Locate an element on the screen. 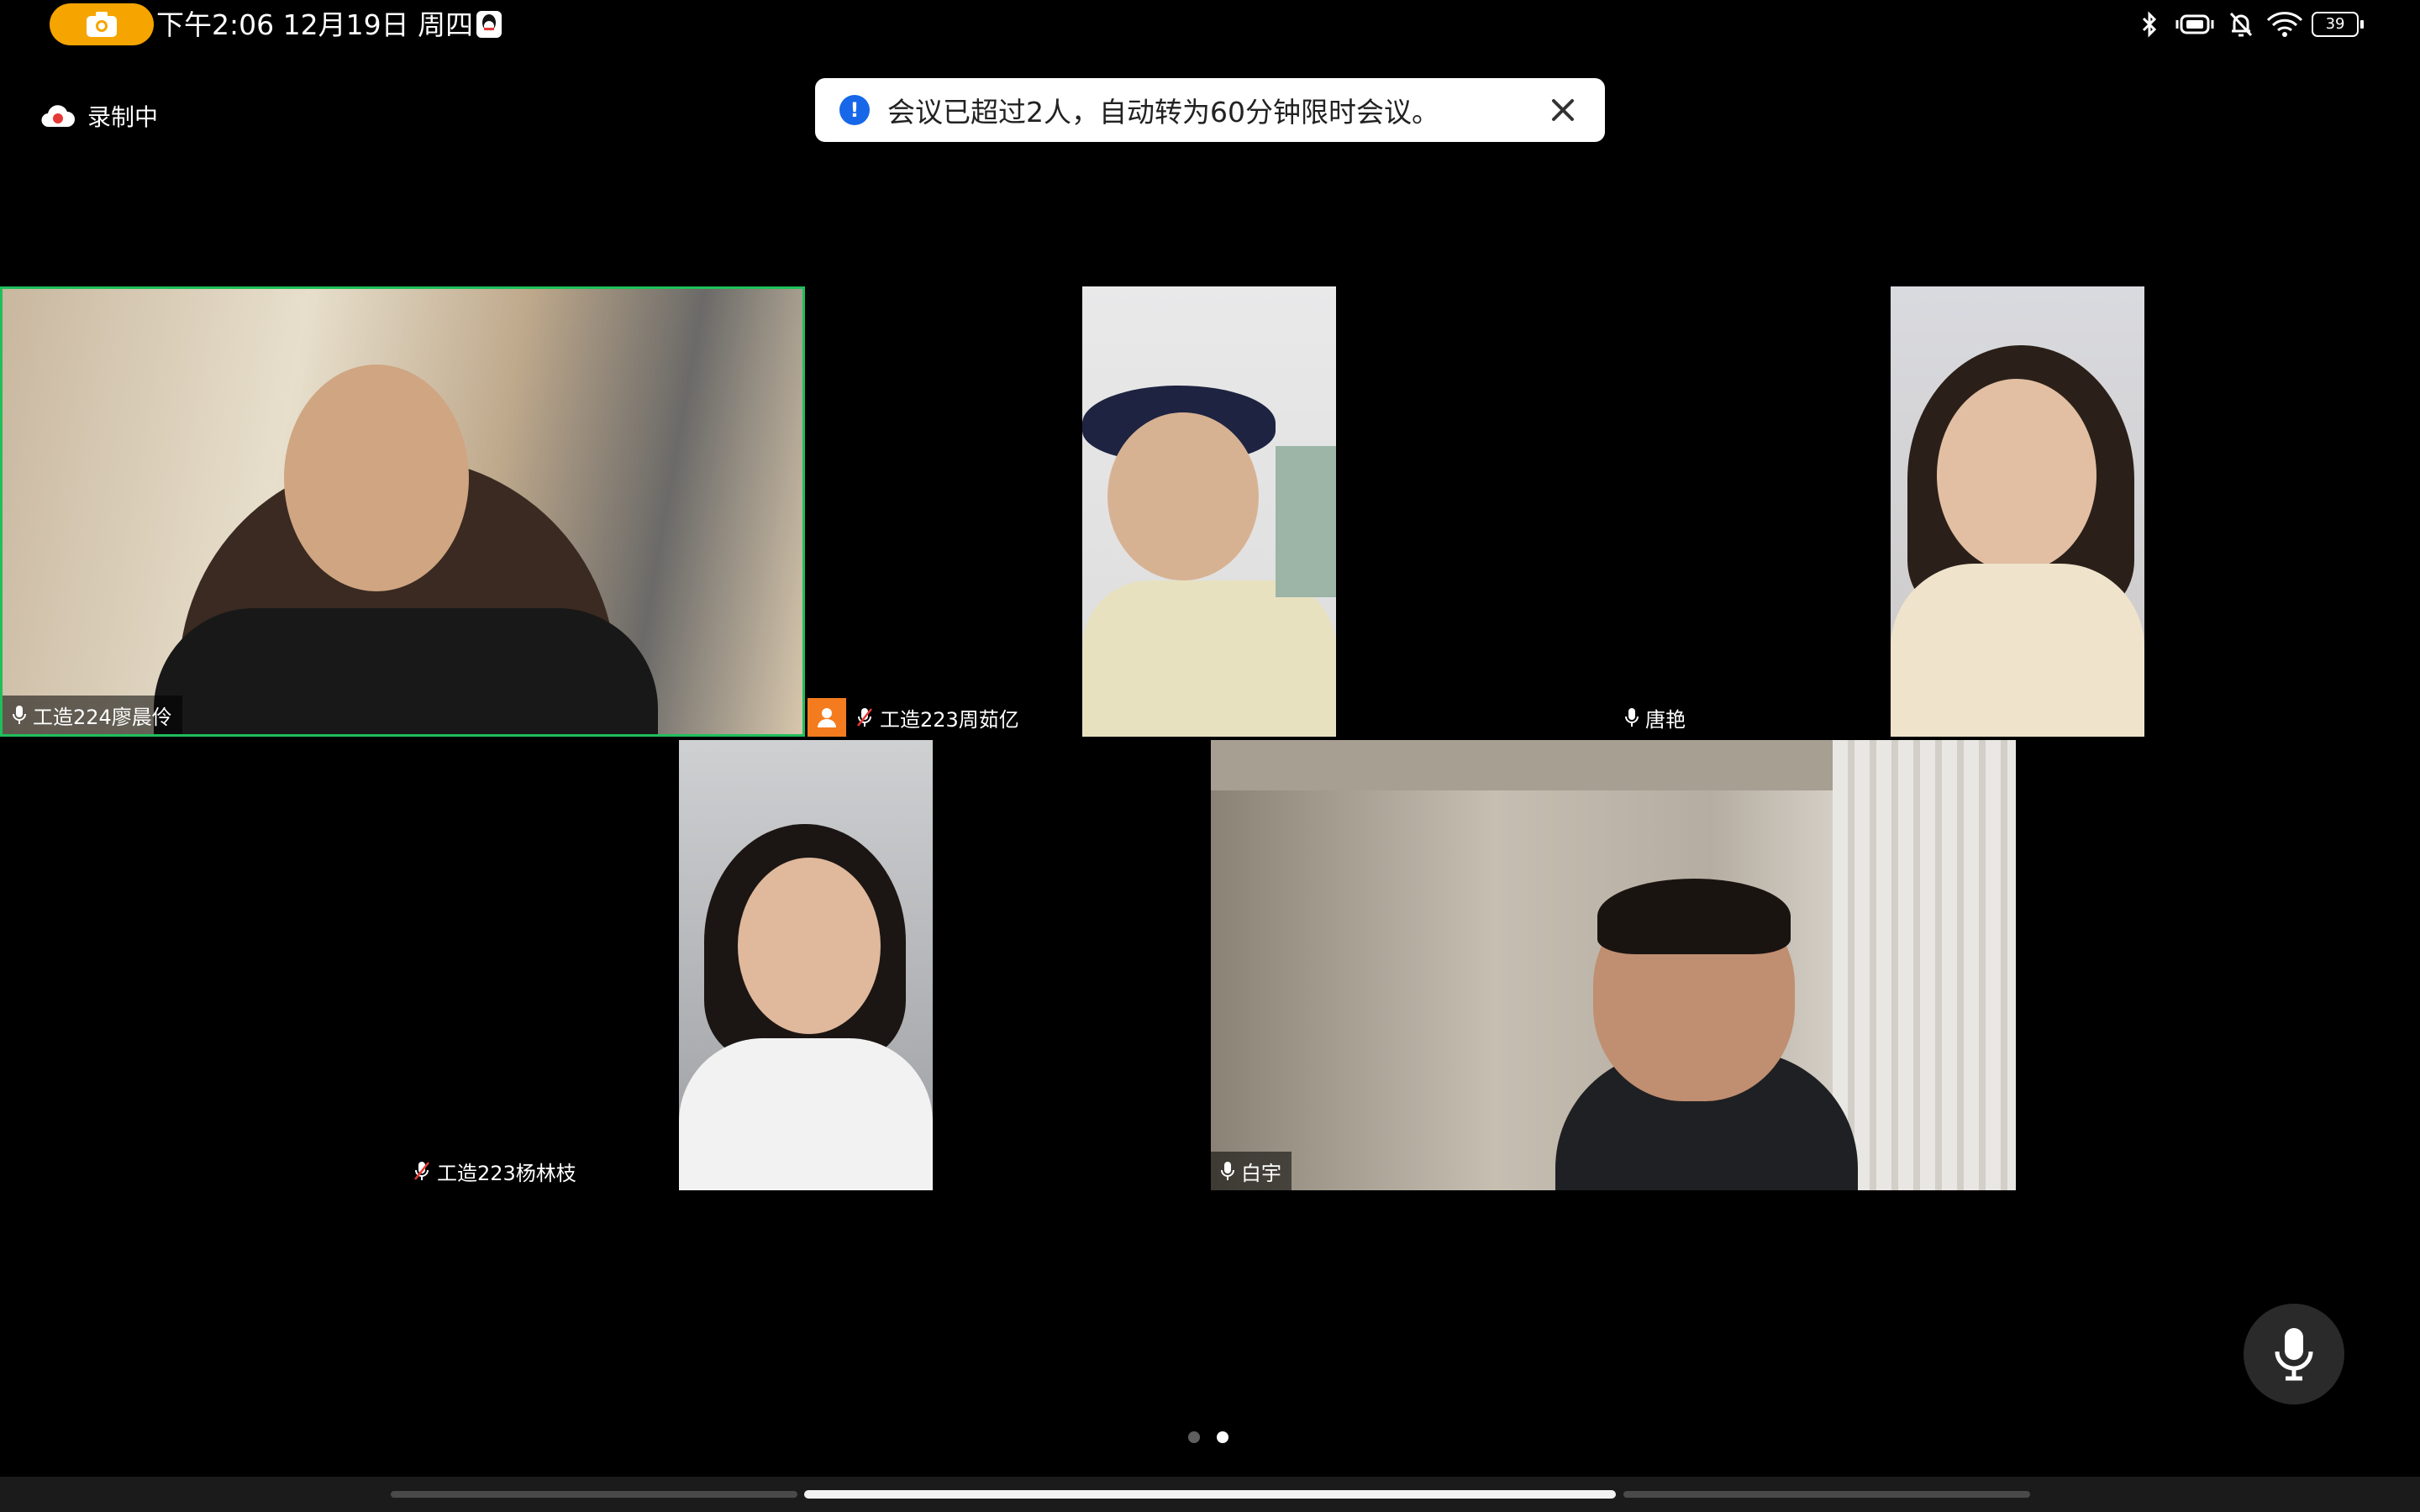  mute-bell-icon is located at coordinates (2241, 24).